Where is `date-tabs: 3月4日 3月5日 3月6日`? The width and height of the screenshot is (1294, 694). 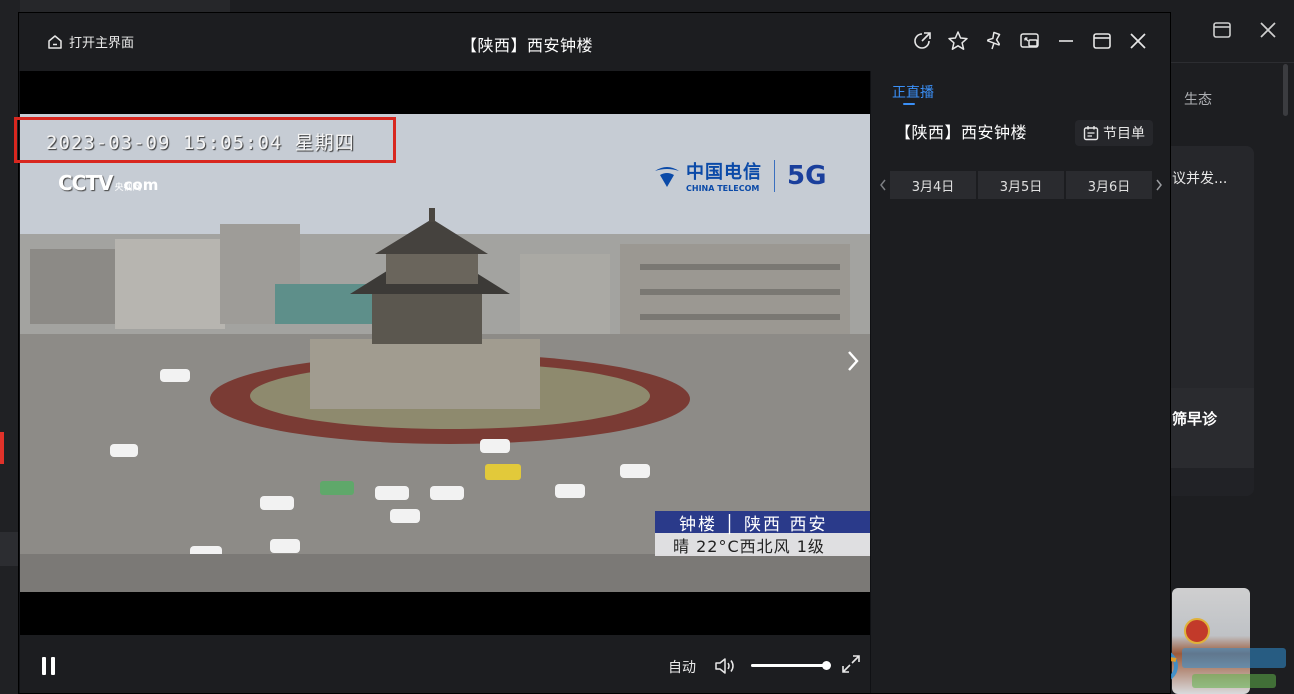
date-tabs: 3月4日 3月5日 3月6日 is located at coordinates (1022, 185).